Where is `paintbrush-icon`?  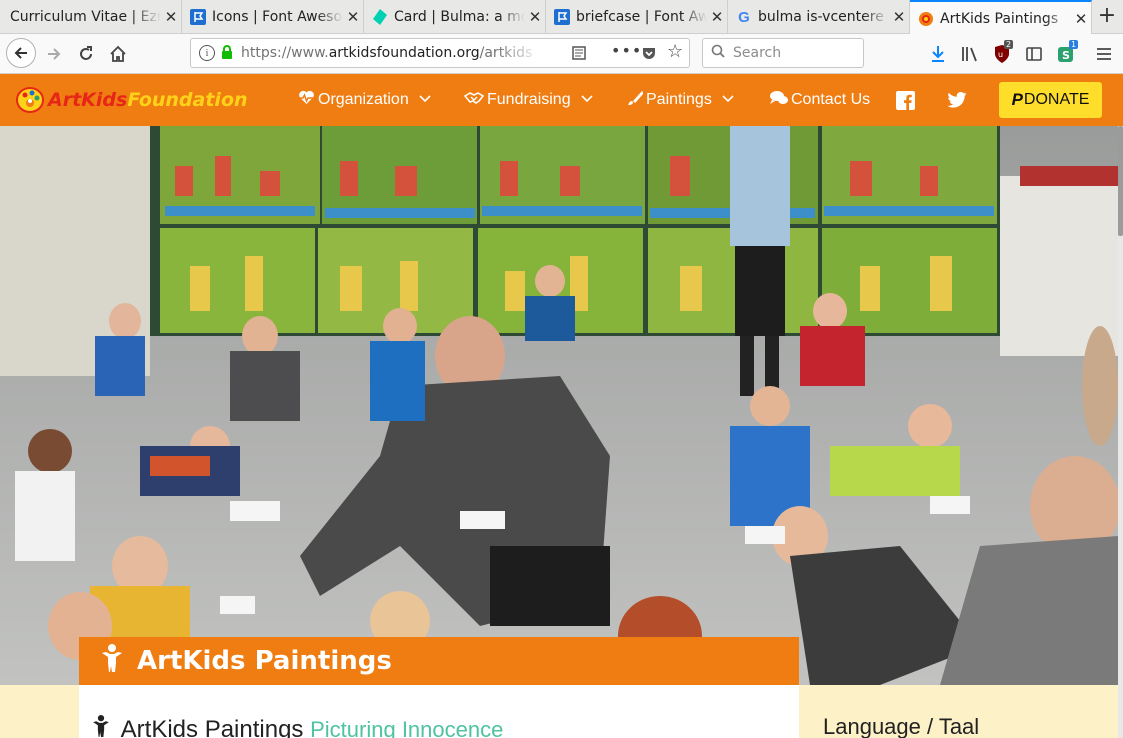
paintbrush-icon is located at coordinates (635, 100).